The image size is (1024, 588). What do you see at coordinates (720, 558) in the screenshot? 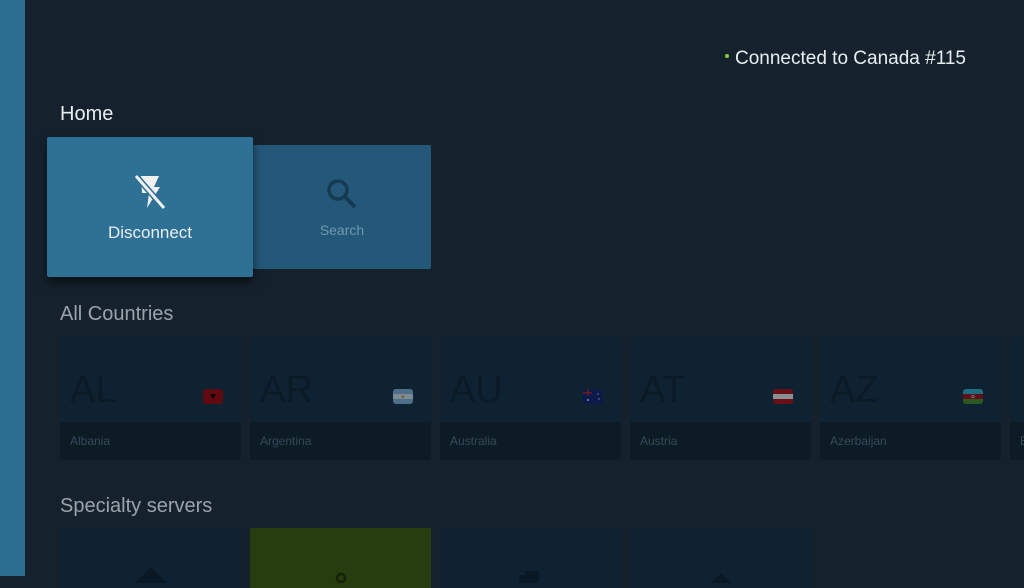
I see `specialty-card-double-vpn` at bounding box center [720, 558].